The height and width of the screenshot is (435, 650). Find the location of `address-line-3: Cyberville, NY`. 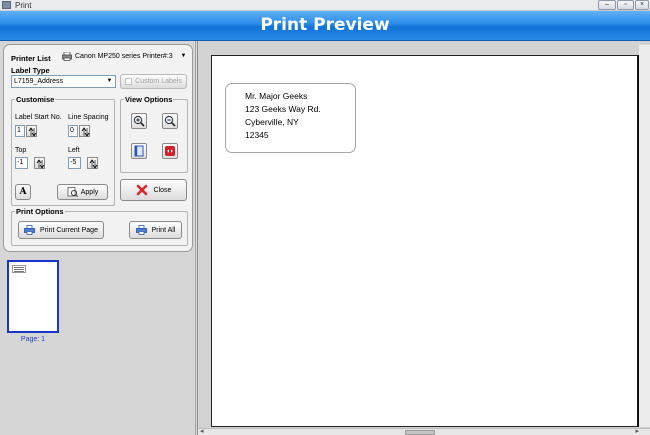

address-line-3: Cyberville, NY is located at coordinates (272, 122).